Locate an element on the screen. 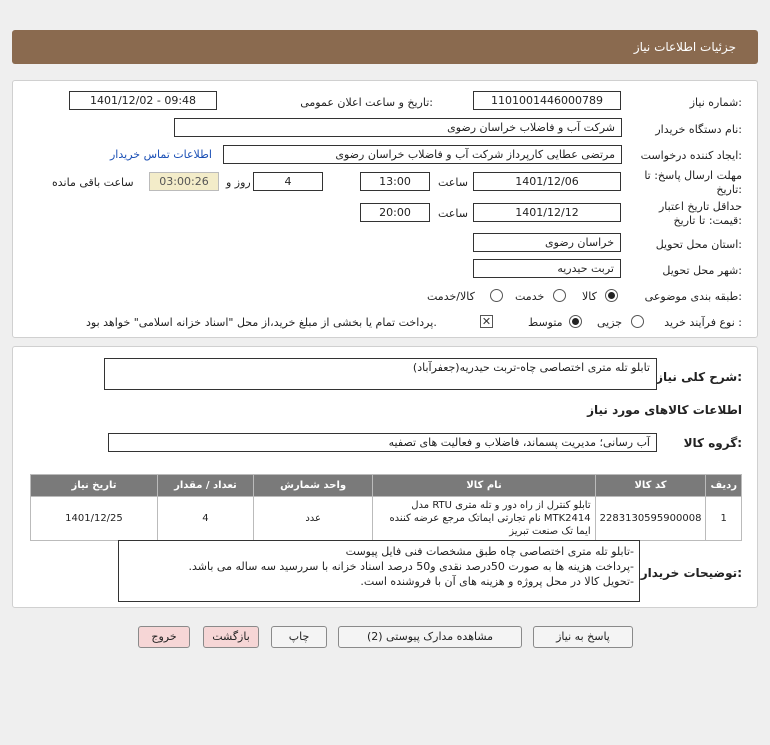 This screenshot has height=745, width=770. buyer-notes-label: توضیحات خریدار: is located at coordinates (691, 573).